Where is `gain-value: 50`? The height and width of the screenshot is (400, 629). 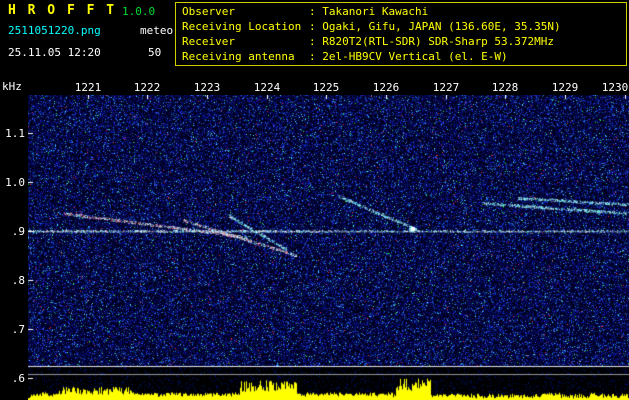
gain-value: 50 is located at coordinates (155, 52).